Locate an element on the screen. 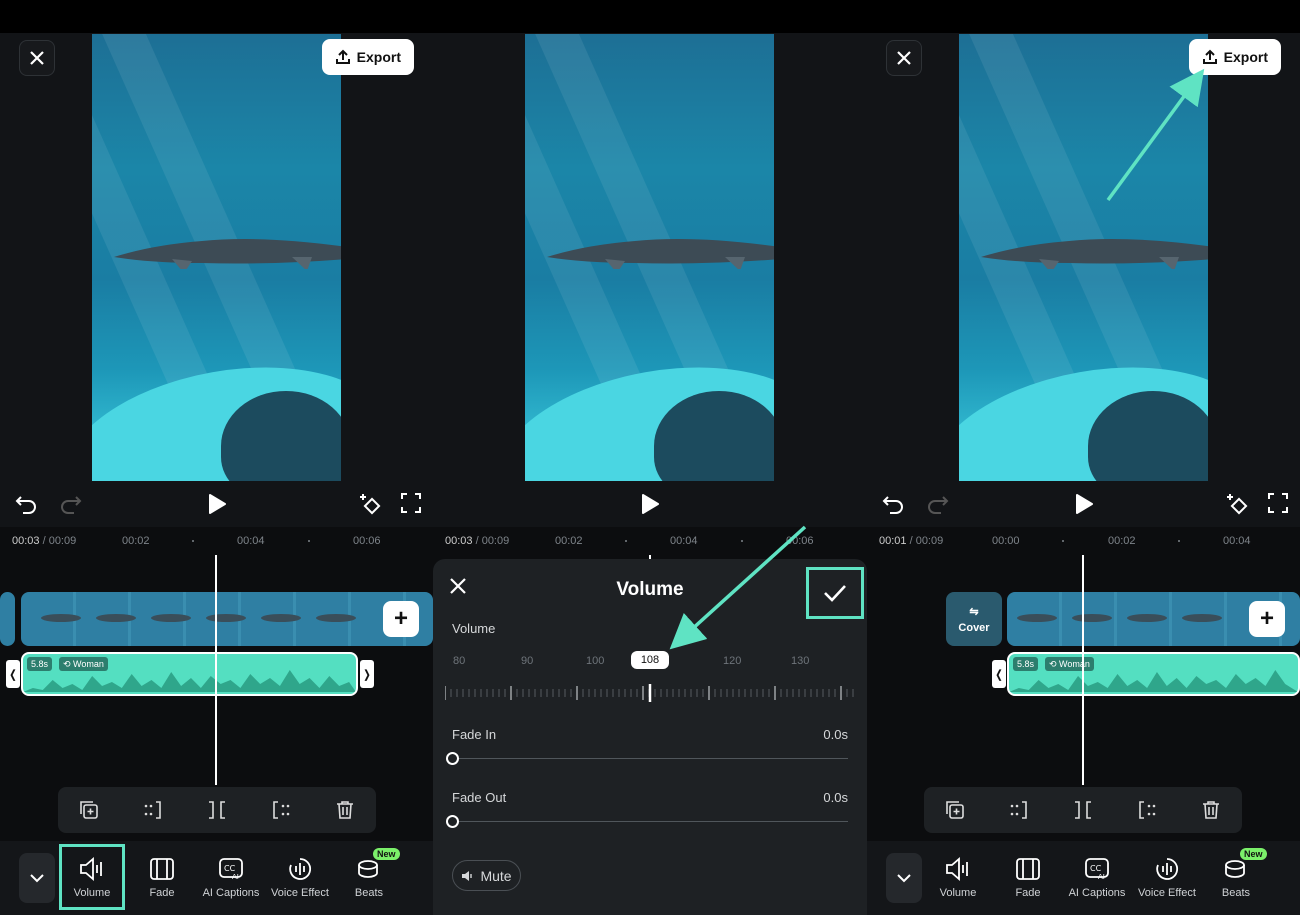 Image resolution: width=1300 pixels, height=915 pixels. waveform is located at coordinates (189, 681).